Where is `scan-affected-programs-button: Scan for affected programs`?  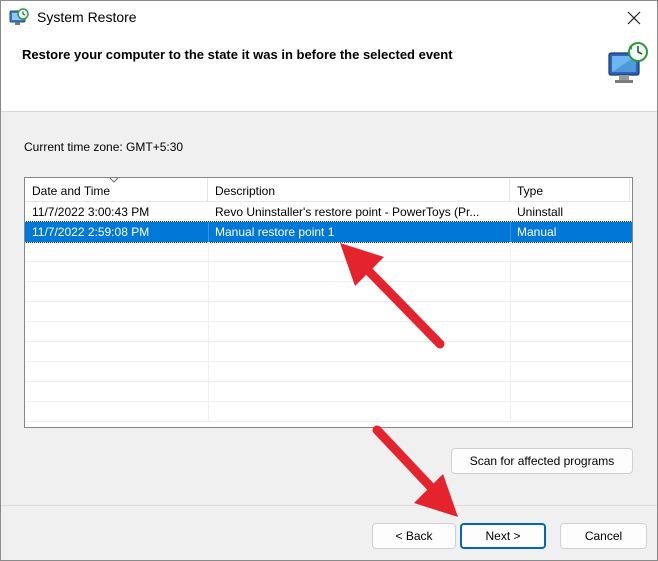 scan-affected-programs-button: Scan for affected programs is located at coordinates (542, 461).